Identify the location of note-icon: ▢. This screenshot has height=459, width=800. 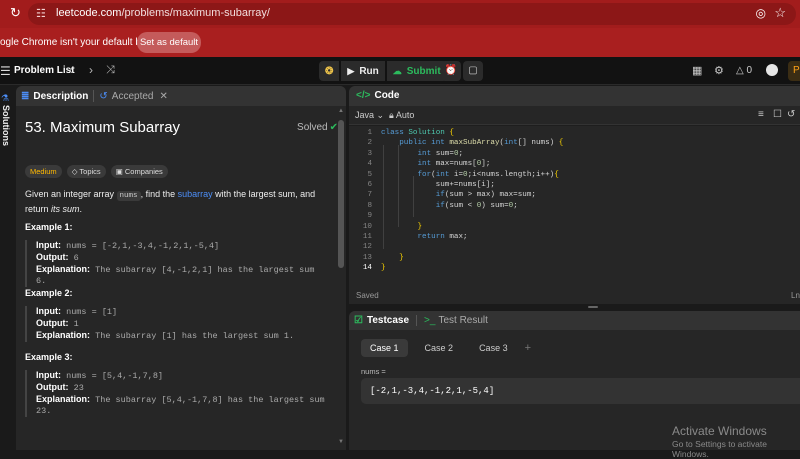
(473, 70).